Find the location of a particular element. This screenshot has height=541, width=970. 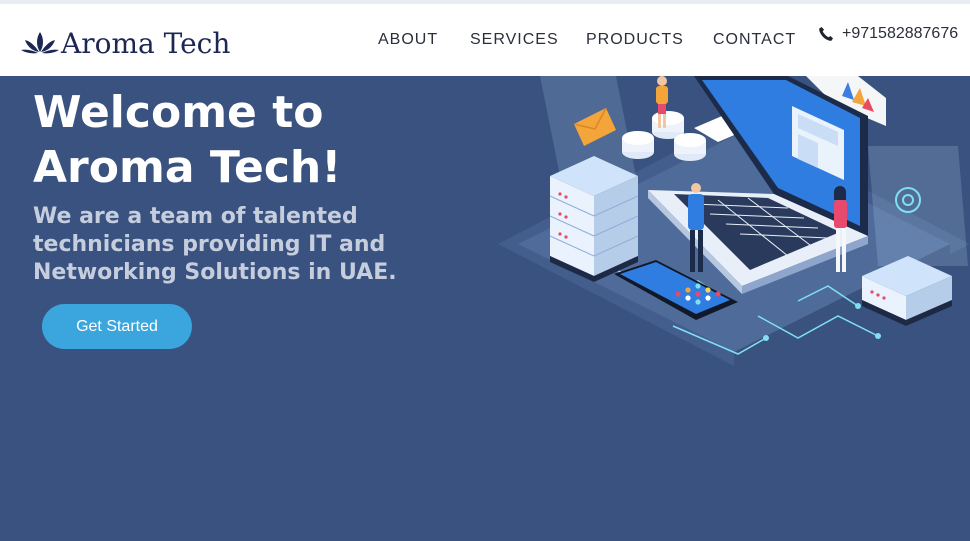

get-started-button: Get Started is located at coordinates (117, 326).